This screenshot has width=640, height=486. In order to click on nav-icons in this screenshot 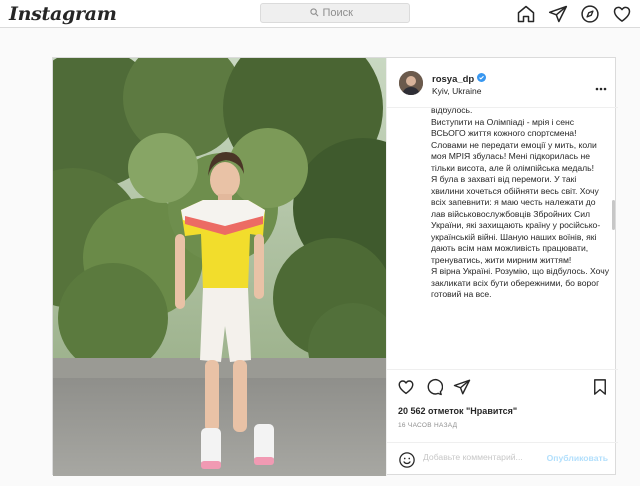, I will do `click(574, 14)`.